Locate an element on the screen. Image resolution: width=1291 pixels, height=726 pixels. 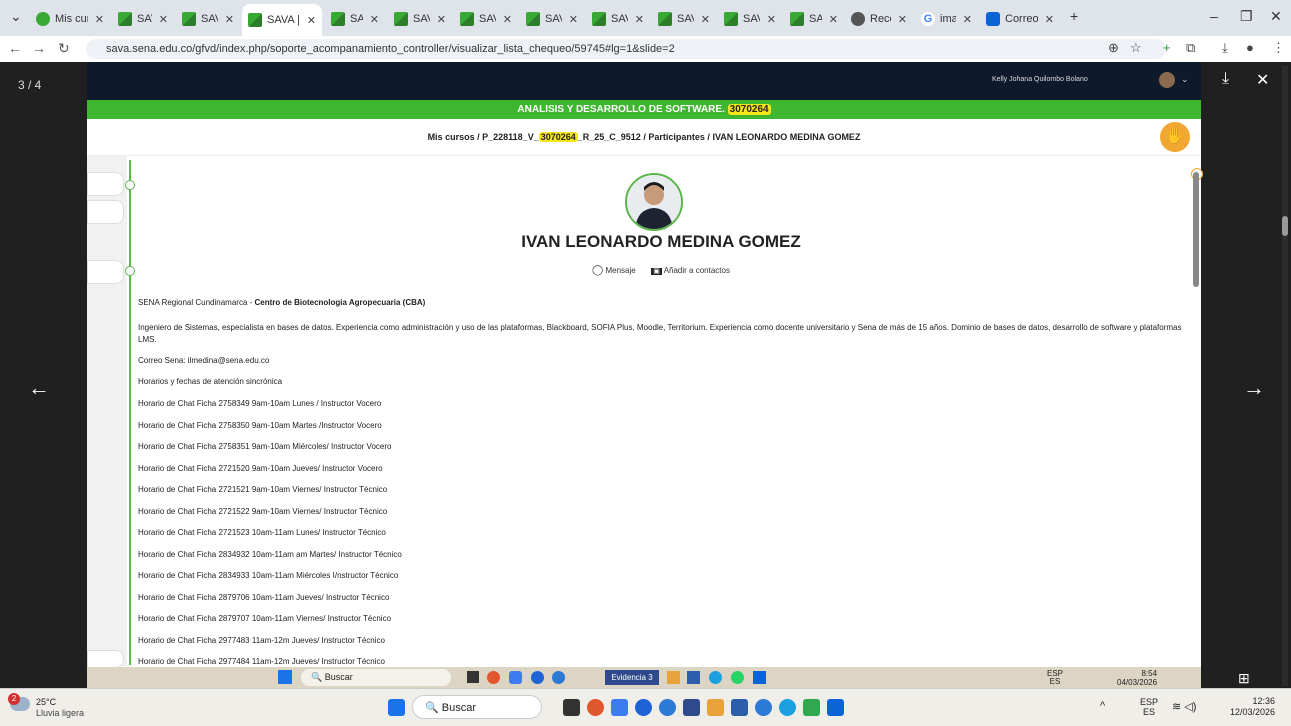
top-user-name: Kelly Johana Quilombo Bolano is located at coordinates (1040, 79).